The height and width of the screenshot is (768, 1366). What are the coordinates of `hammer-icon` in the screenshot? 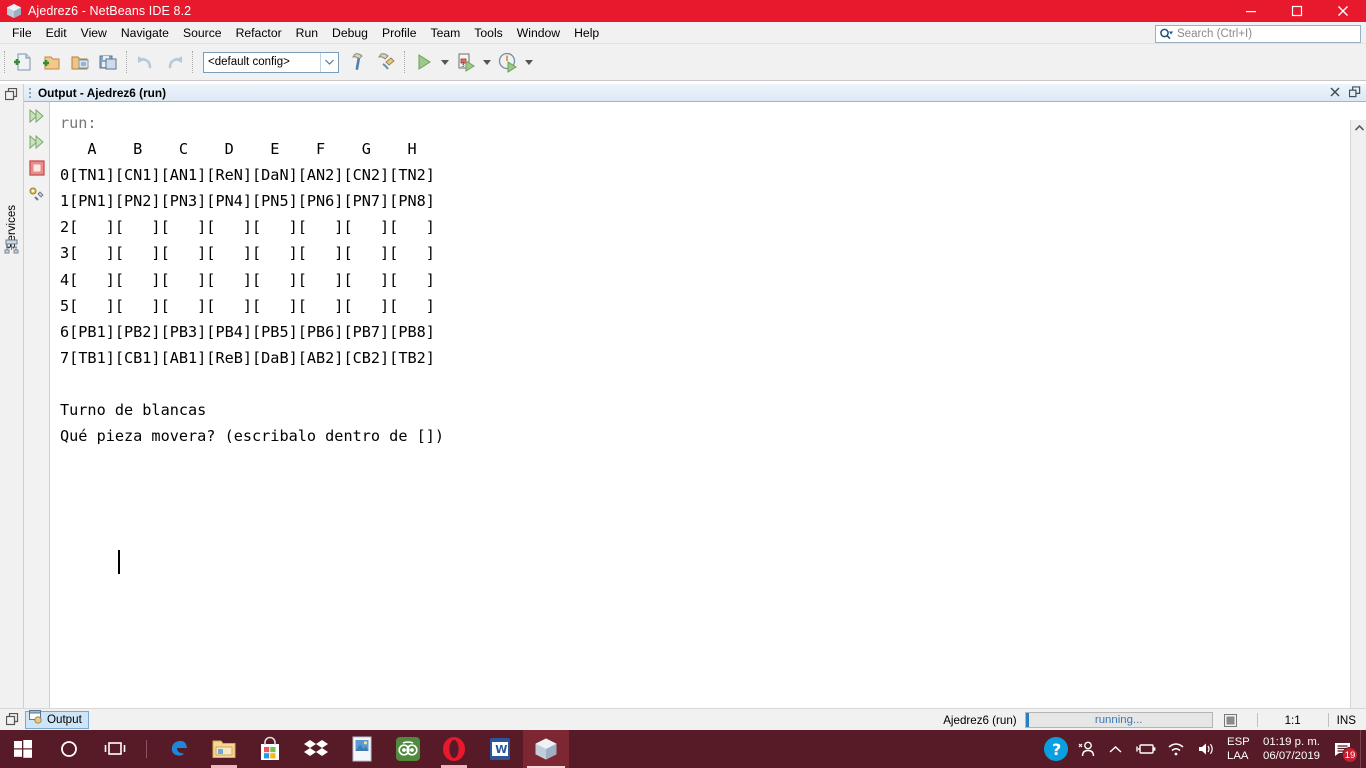 It's located at (358, 62).